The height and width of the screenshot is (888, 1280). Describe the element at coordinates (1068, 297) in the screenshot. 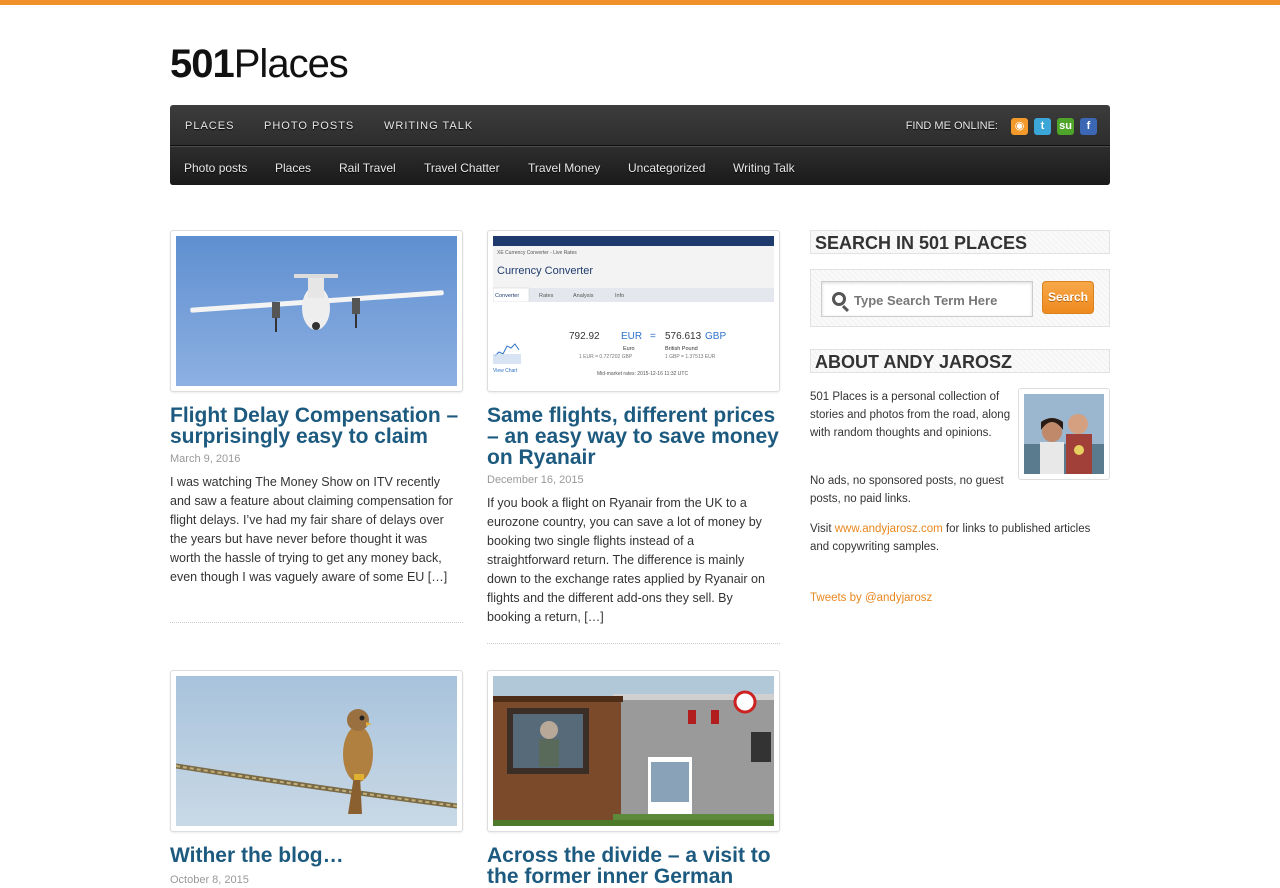

I see `search-button: Search` at that location.